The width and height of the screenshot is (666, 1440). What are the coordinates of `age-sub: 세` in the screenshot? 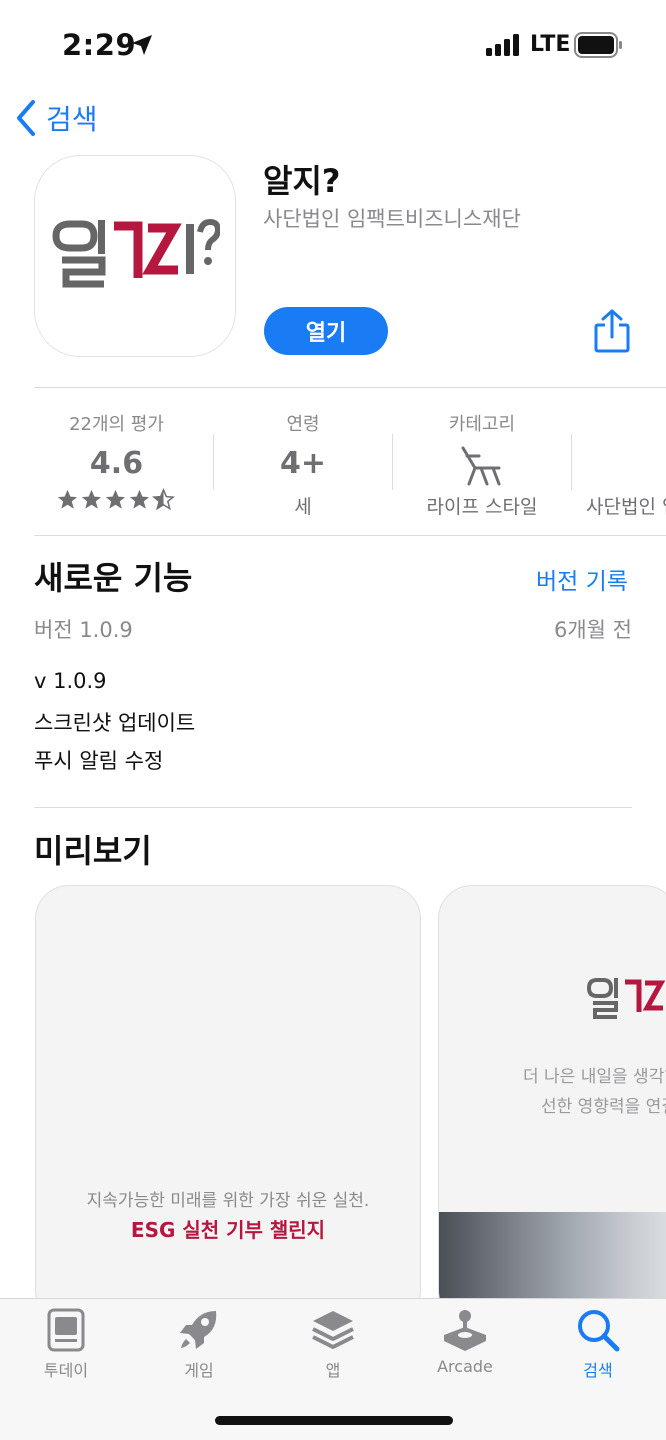 It's located at (303, 507).